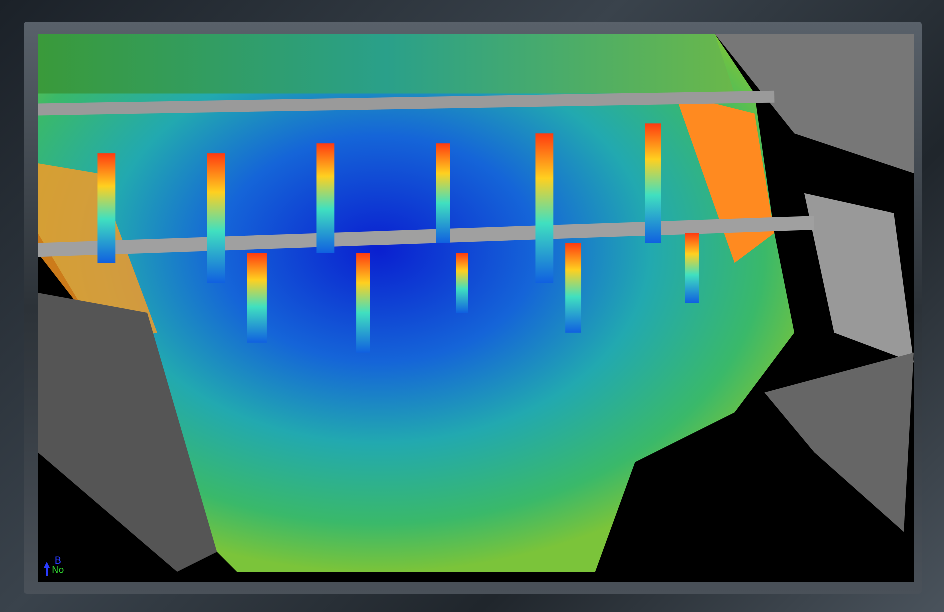 This screenshot has width=944, height=612. Describe the element at coordinates (58, 562) in the screenshot. I see `axis-label: B` at that location.